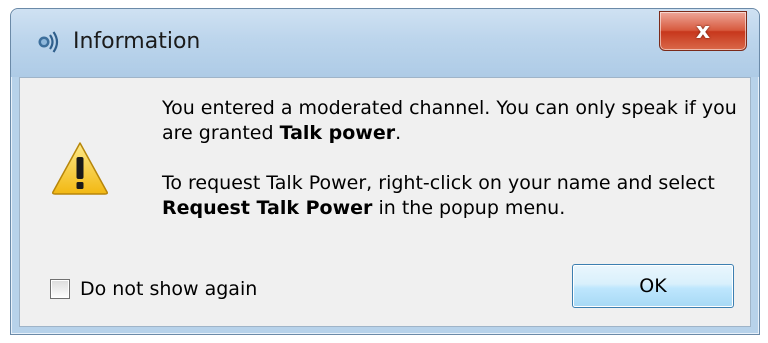  What do you see at coordinates (80, 168) in the screenshot?
I see `warning-icon` at bounding box center [80, 168].